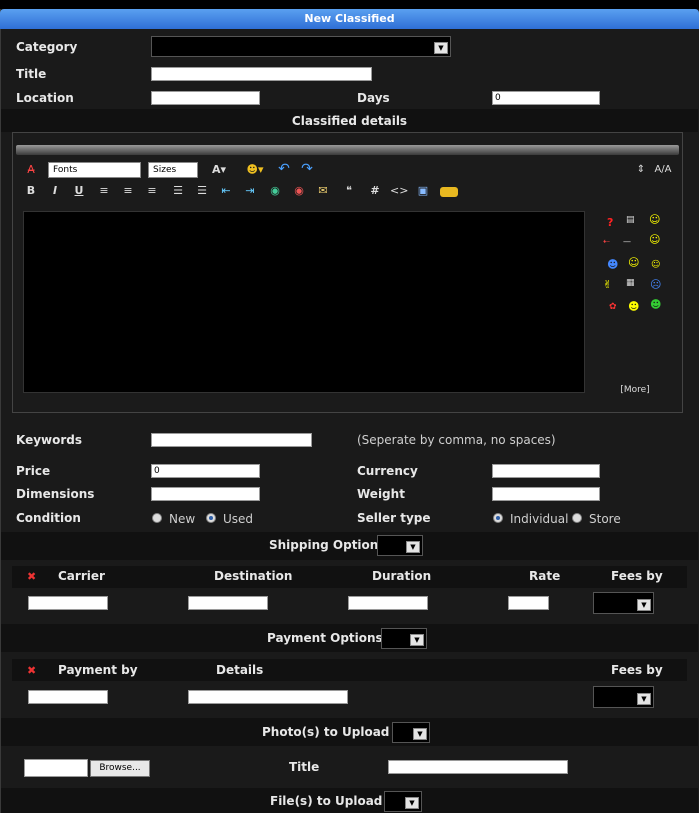 The width and height of the screenshot is (699, 813). Describe the element at coordinates (31, 170) in the screenshot. I see `remove-format-icon: A̶` at that location.